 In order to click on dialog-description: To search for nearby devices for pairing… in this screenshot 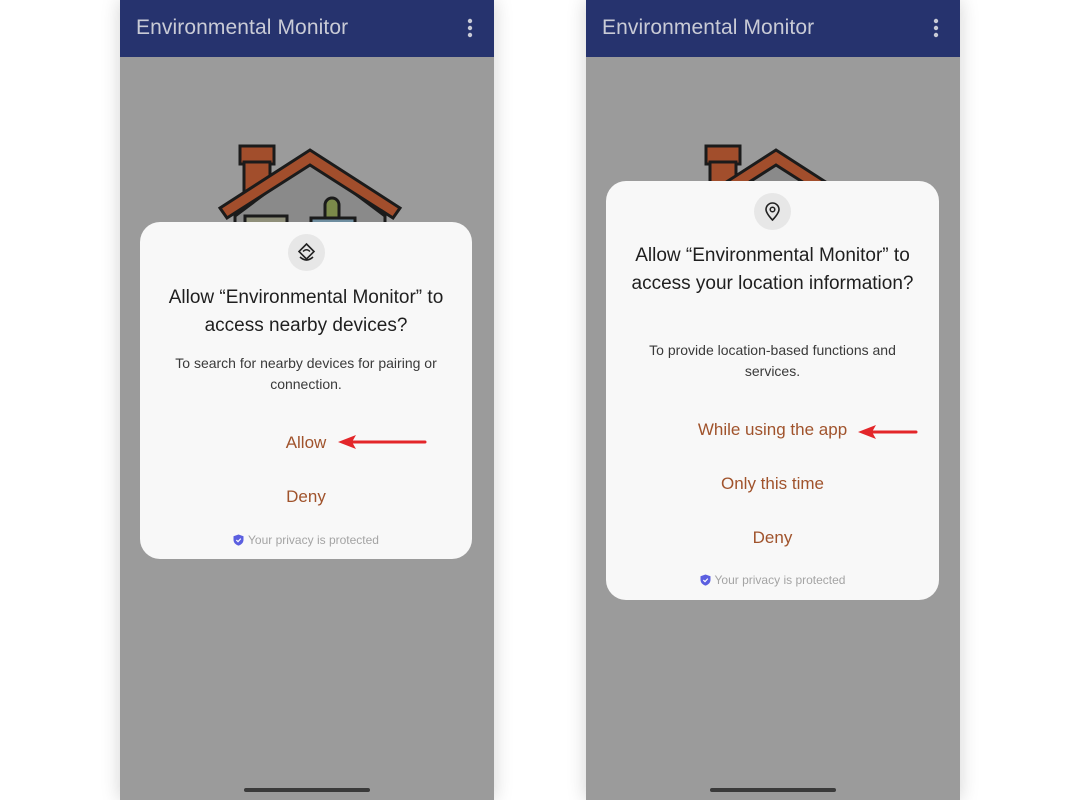, I will do `click(306, 373)`.